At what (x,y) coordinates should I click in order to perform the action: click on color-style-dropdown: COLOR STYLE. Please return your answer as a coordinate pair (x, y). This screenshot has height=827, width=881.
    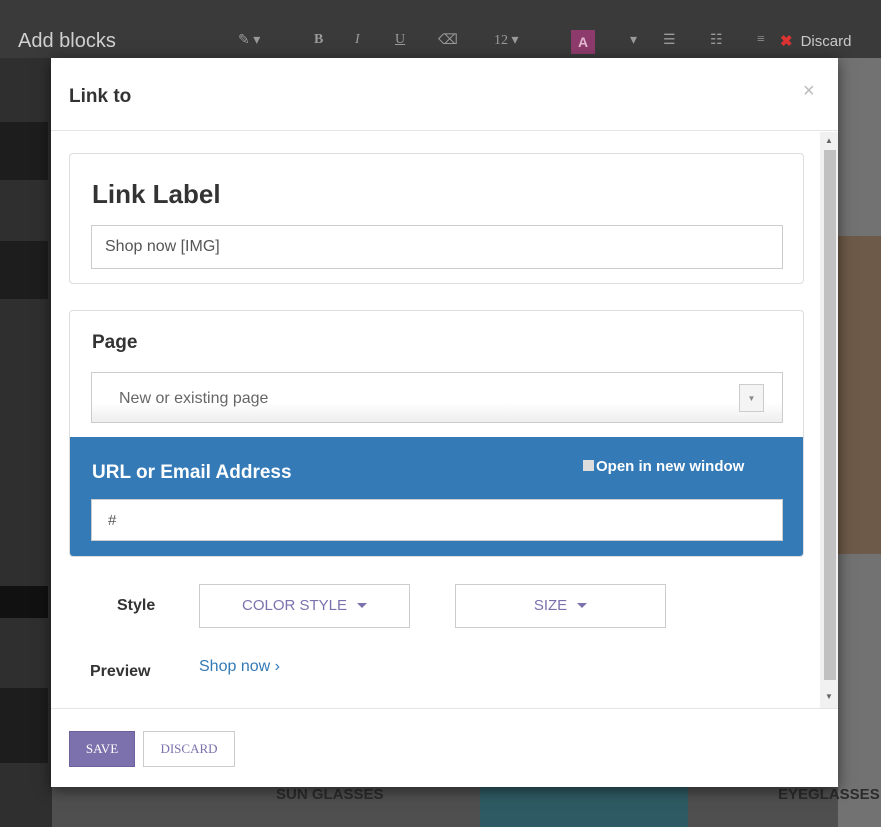
    Looking at the image, I should click on (304, 606).